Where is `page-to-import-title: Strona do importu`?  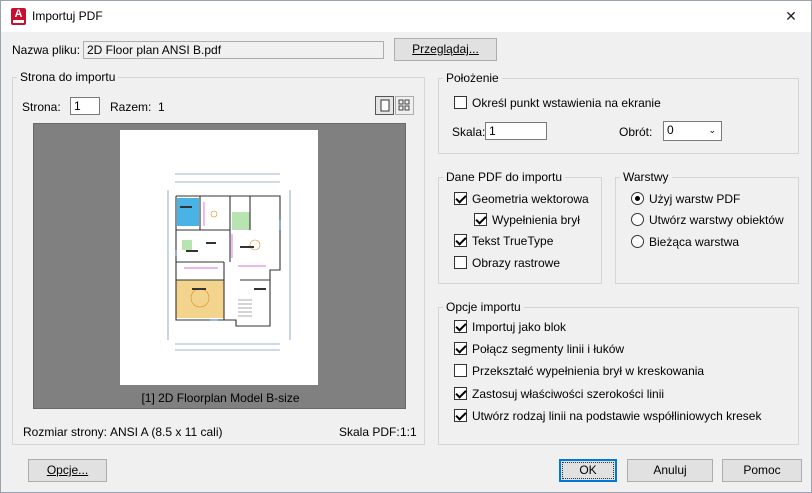 page-to-import-title: Strona do importu is located at coordinates (68, 77).